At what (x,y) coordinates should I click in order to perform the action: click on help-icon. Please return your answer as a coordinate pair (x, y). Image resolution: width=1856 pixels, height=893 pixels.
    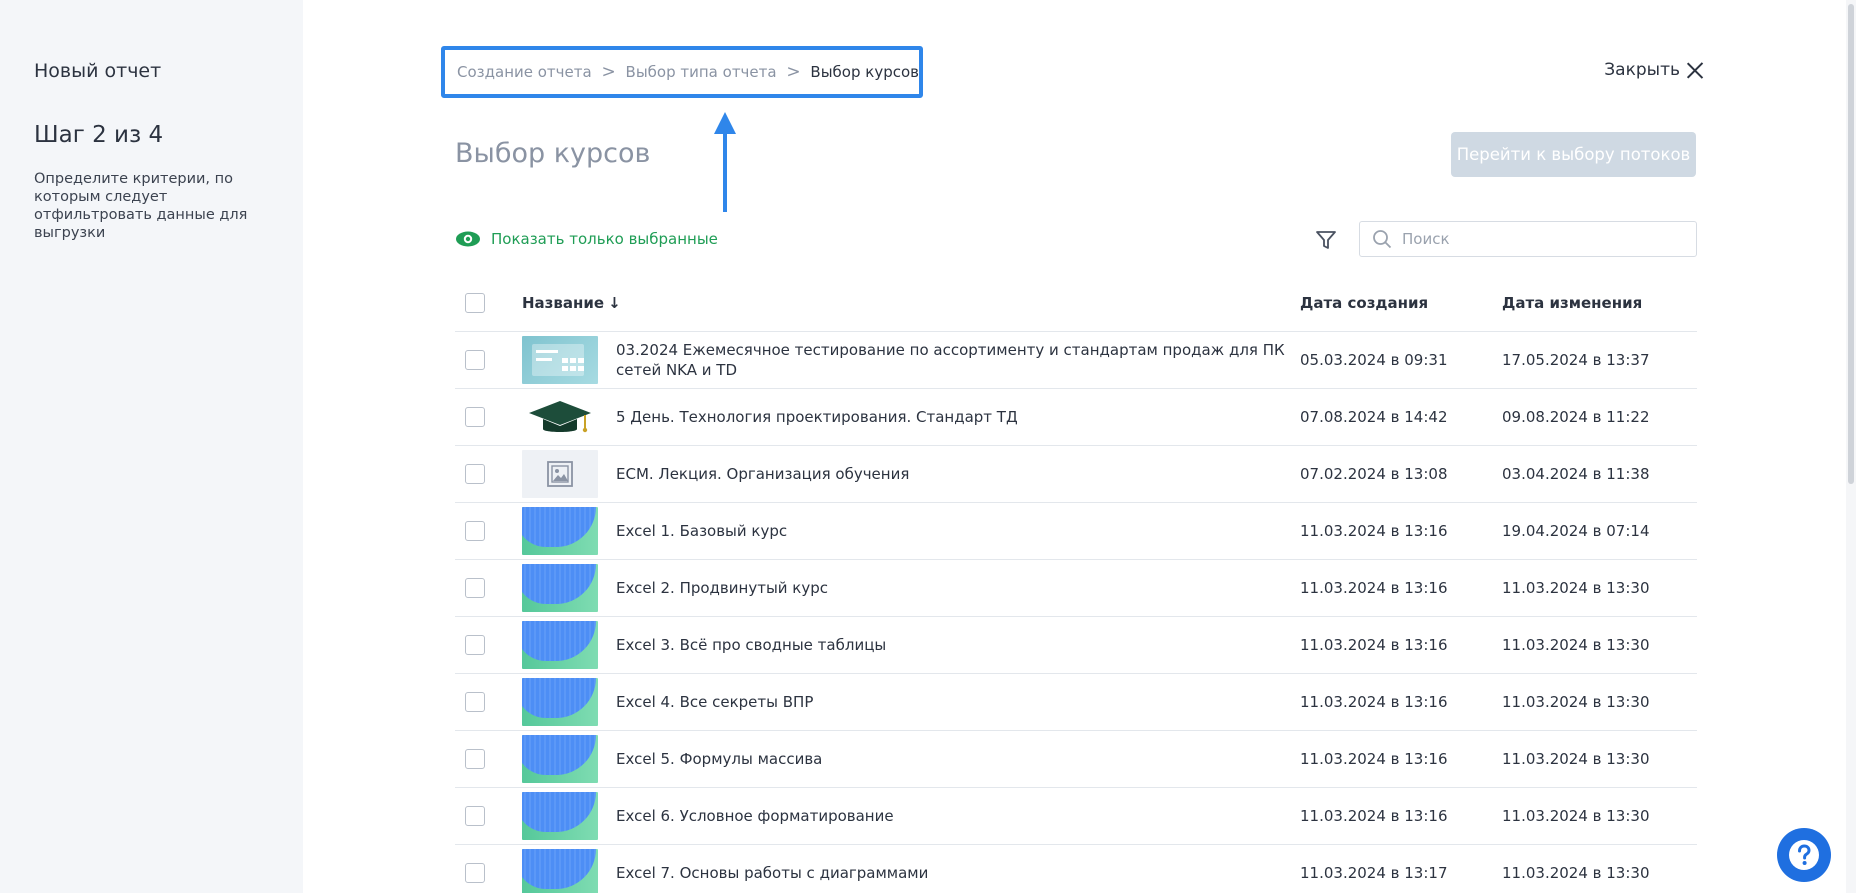
    Looking at the image, I should click on (1804, 855).